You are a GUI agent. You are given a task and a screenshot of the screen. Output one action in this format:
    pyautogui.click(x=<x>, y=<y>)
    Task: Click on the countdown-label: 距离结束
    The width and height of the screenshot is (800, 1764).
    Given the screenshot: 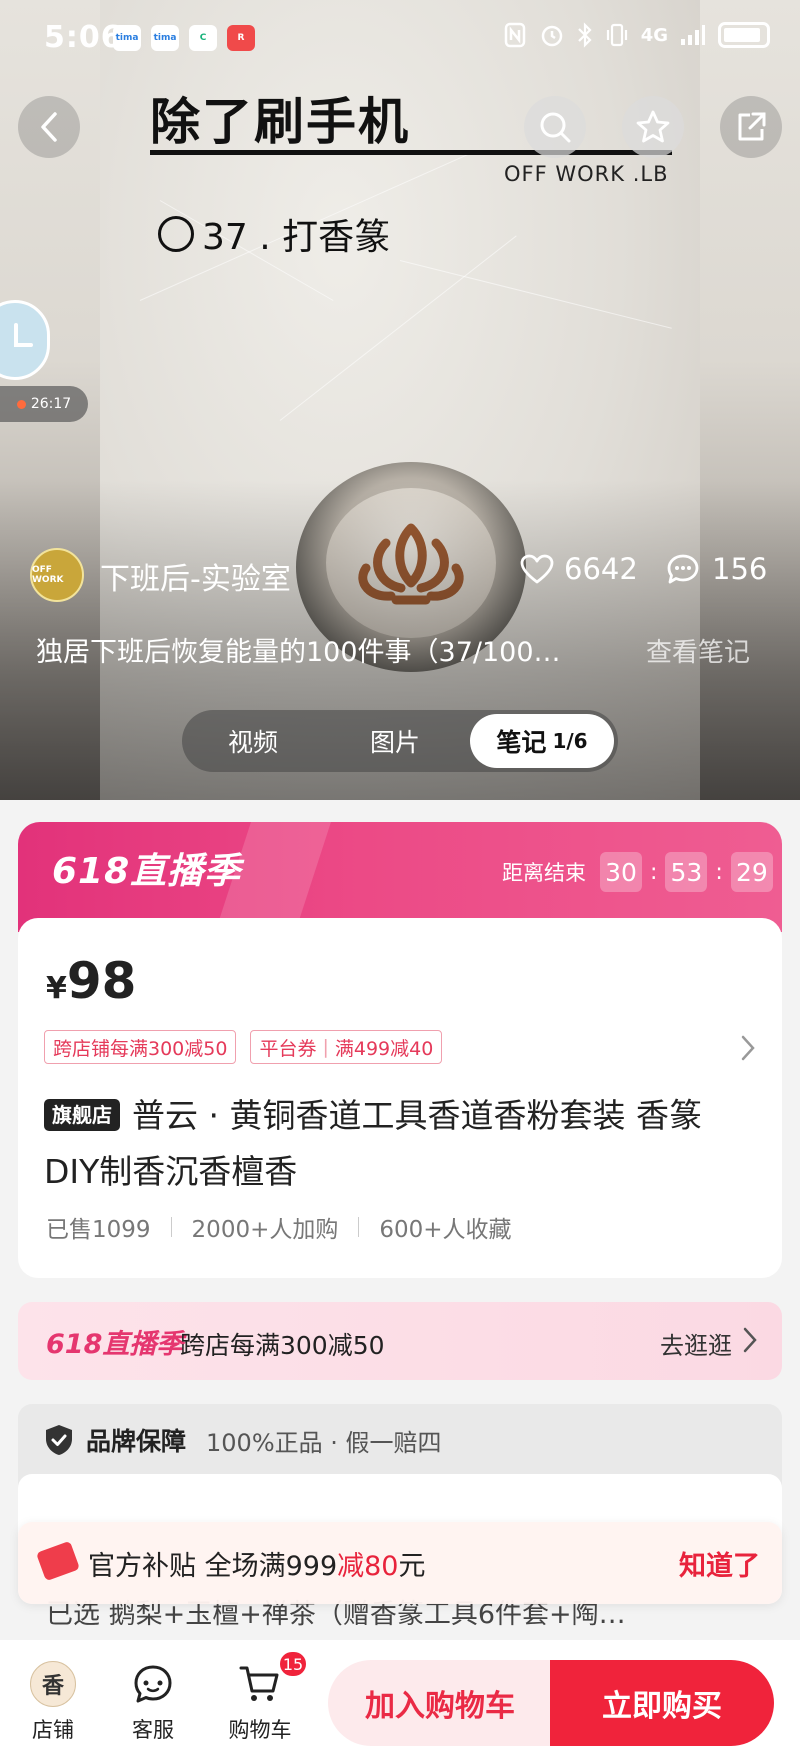 What is the action you would take?
    pyautogui.click(x=544, y=873)
    